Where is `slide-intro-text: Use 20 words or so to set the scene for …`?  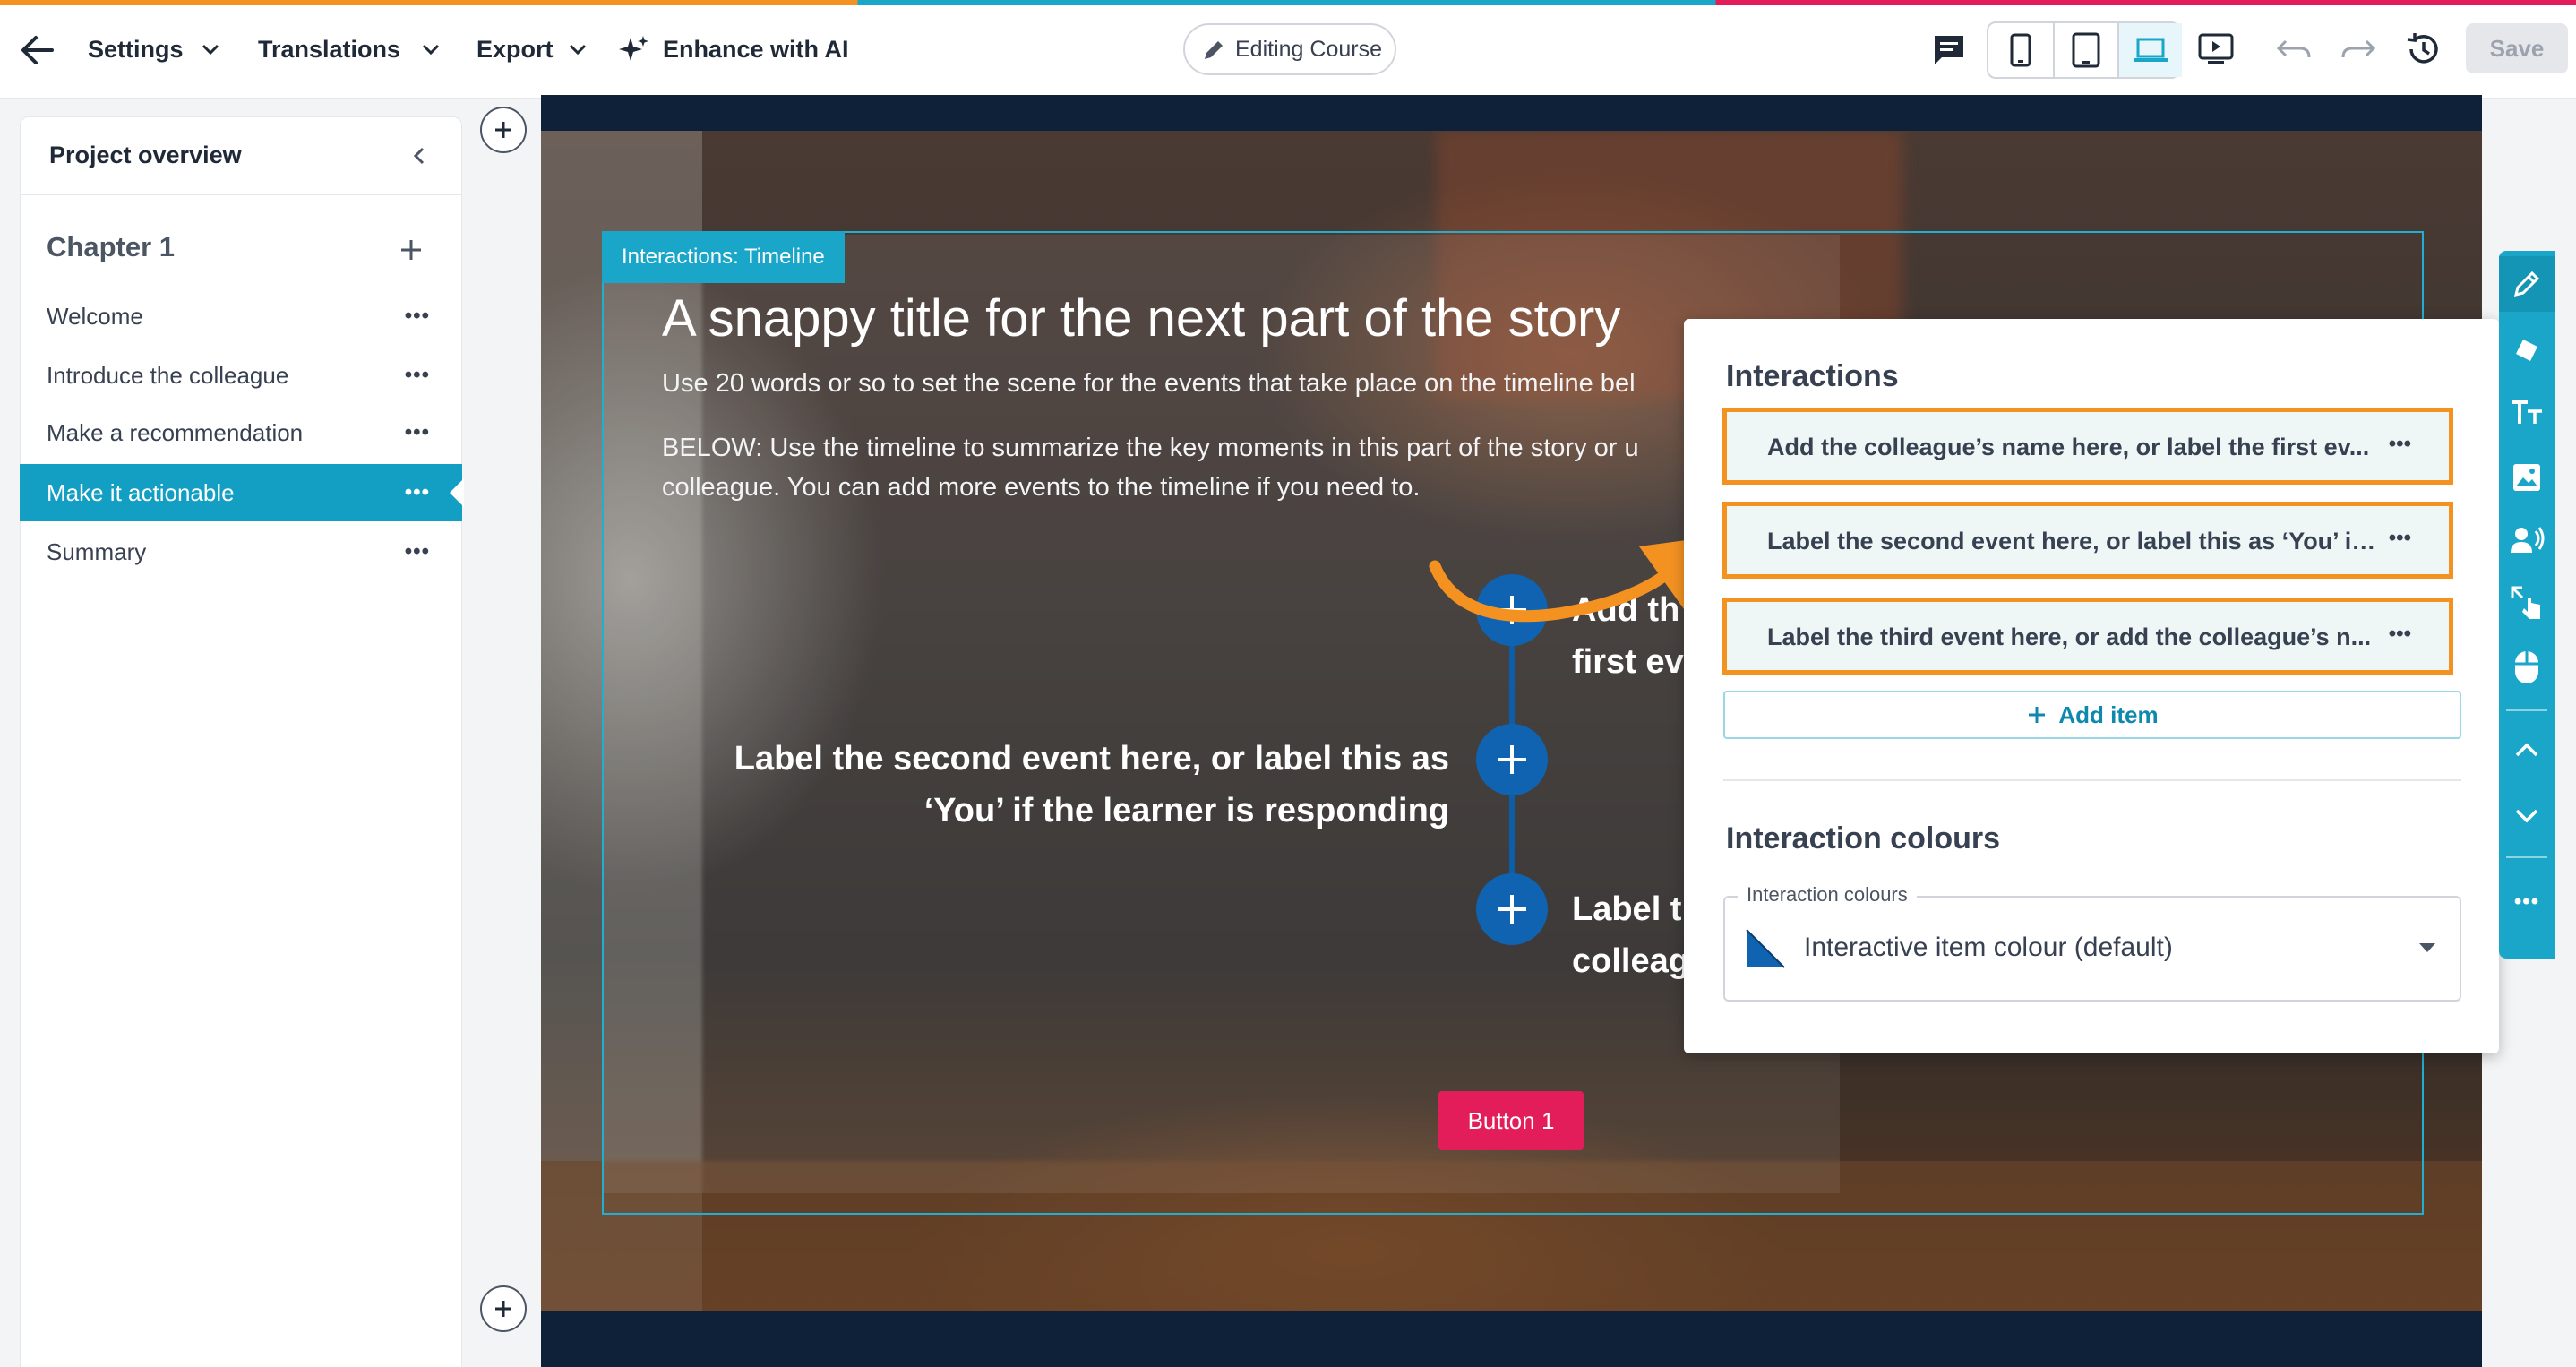 slide-intro-text: Use 20 words or so to set the scene for … is located at coordinates (1149, 383).